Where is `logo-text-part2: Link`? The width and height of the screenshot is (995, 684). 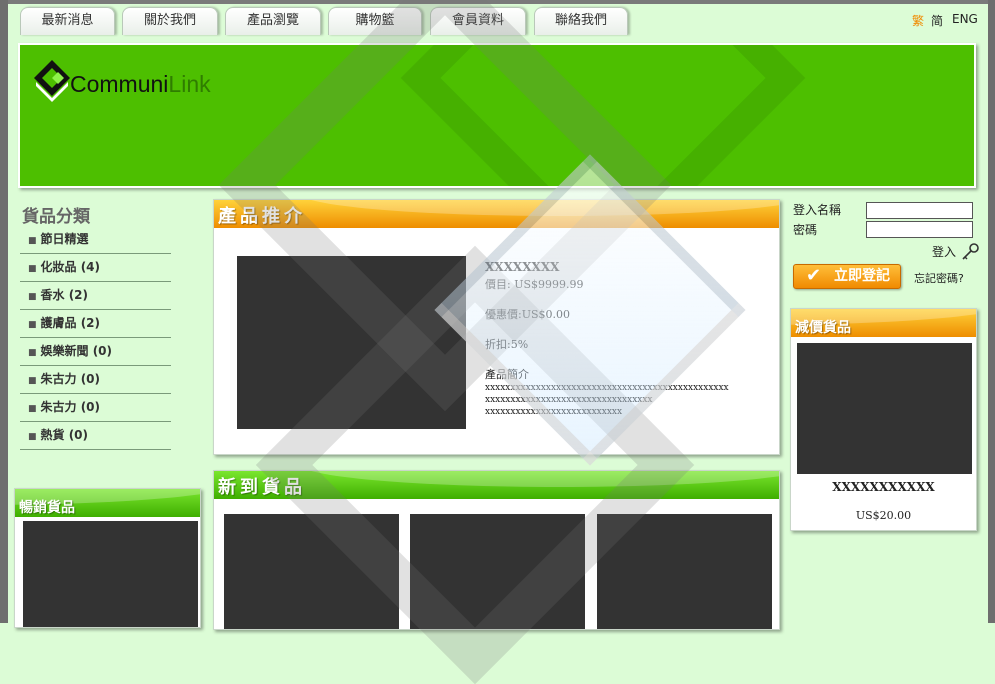 logo-text-part2: Link is located at coordinates (189, 84).